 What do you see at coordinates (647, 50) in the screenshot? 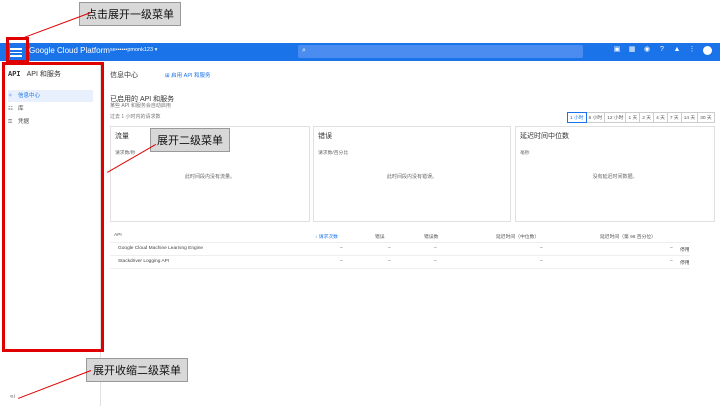
I see `support-icon: ◉` at bounding box center [647, 50].